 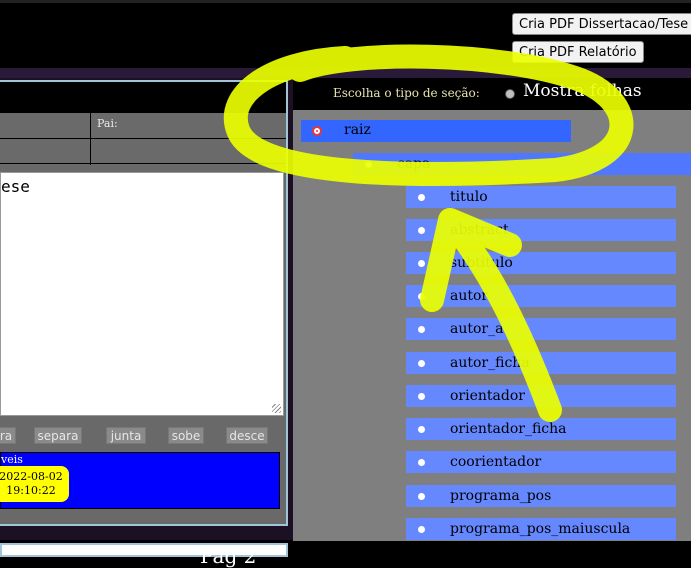 I want to click on tree-node-item: coorientador, so click(x=541, y=462).